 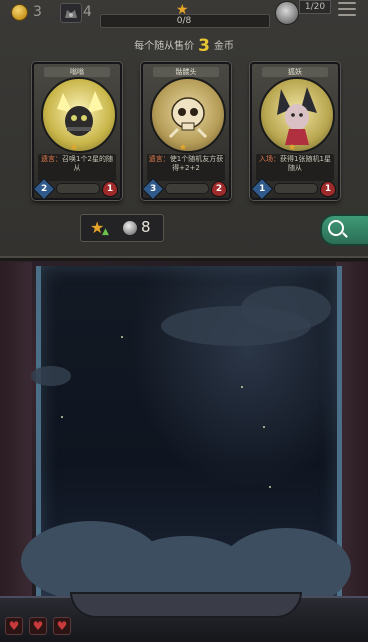 I want to click on card-art-fox, so click(x=297, y=115).